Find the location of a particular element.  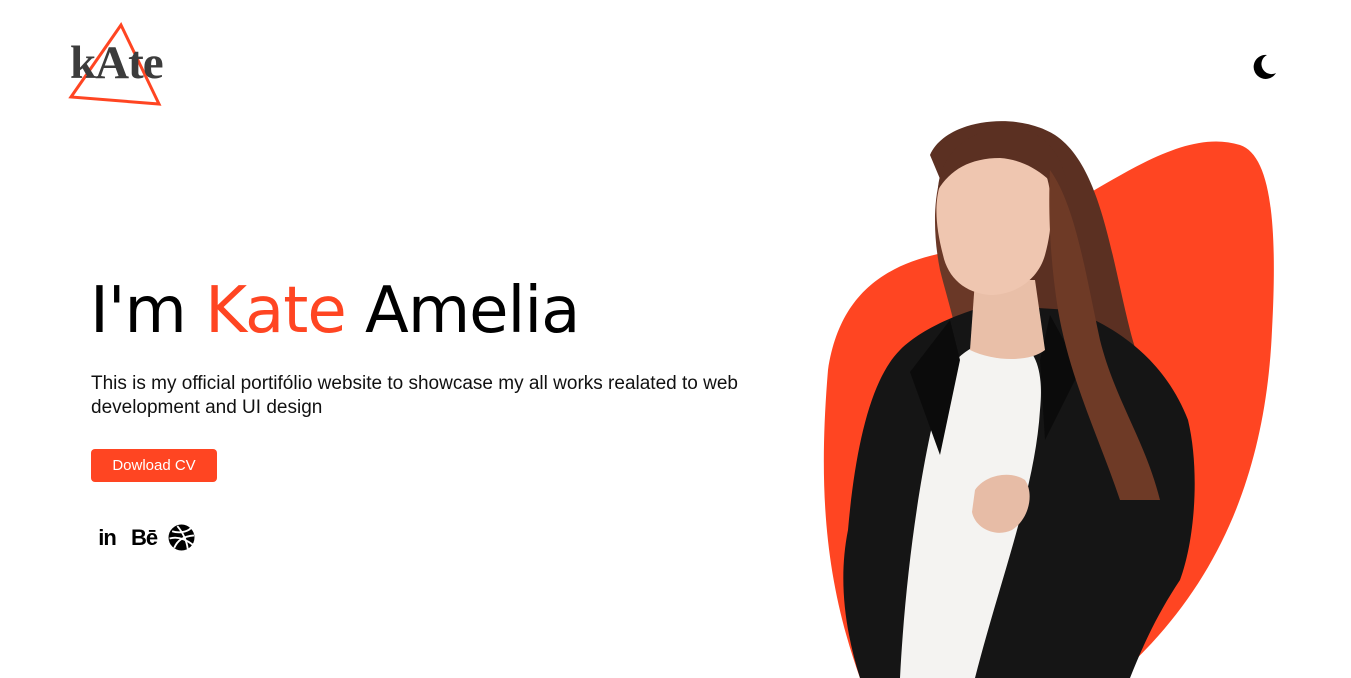

hero-last-name: Amelia is located at coordinates (472, 311).